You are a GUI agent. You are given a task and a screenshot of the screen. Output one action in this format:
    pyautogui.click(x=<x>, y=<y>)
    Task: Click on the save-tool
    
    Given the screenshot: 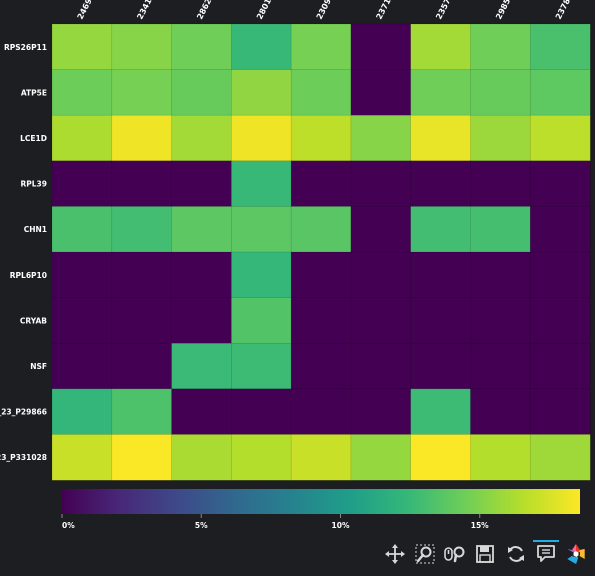 What is the action you would take?
    pyautogui.click(x=485, y=554)
    